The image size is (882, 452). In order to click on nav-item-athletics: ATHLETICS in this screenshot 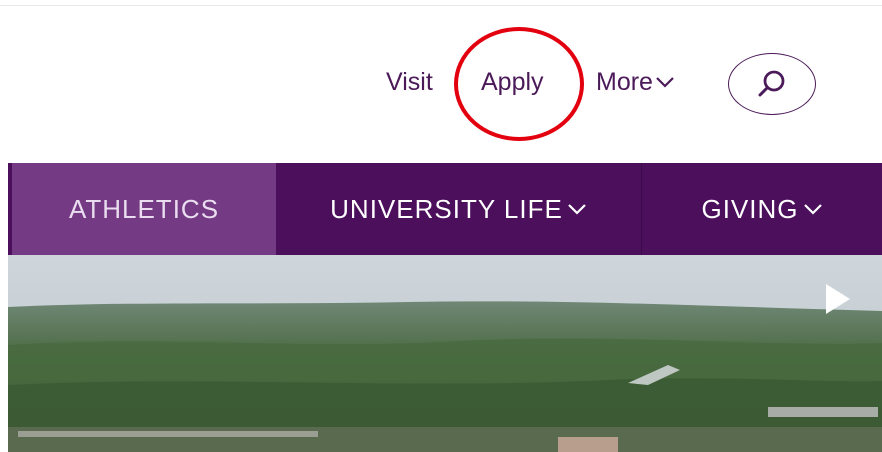, I will do `click(144, 209)`.